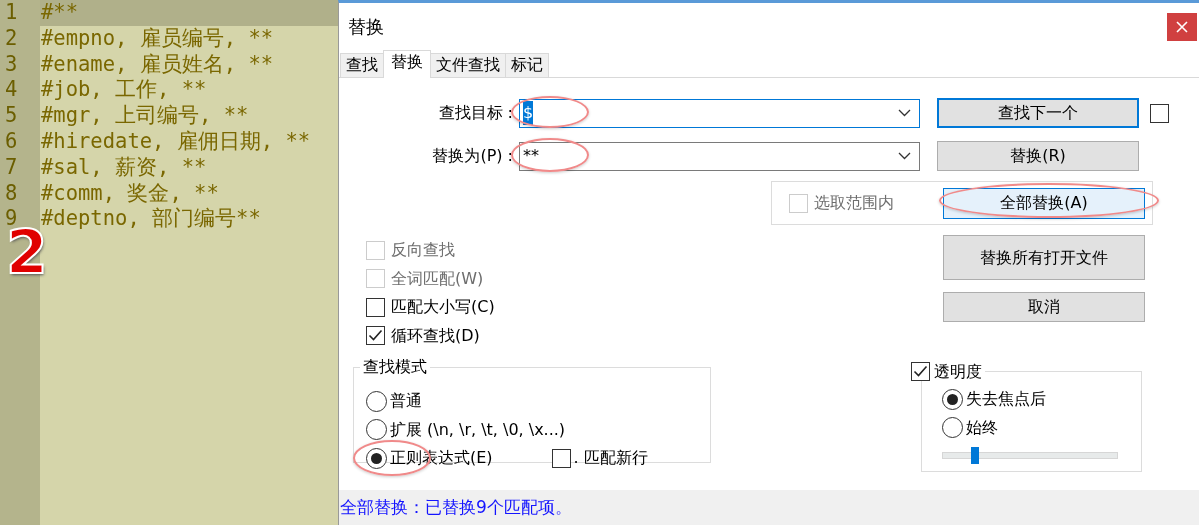  Describe the element at coordinates (11, 193) in the screenshot. I see `line-number: 8` at that location.